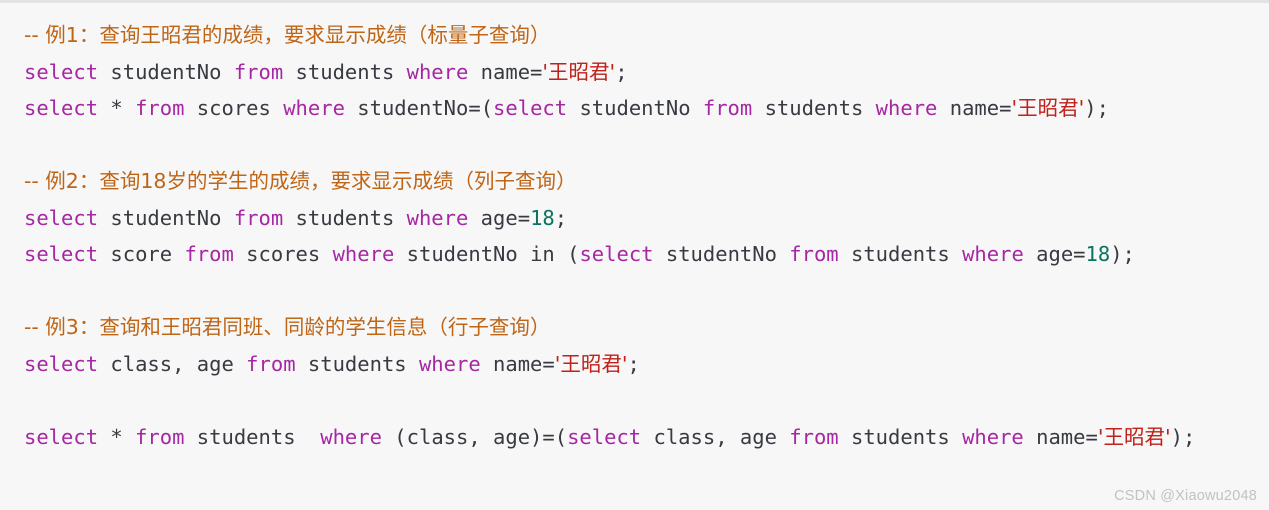 The height and width of the screenshot is (510, 1269). I want to click on token-comment: -- 例2：查询18岁的学生的成绩，要求显示成绩（列子查询）, so click(300, 181).